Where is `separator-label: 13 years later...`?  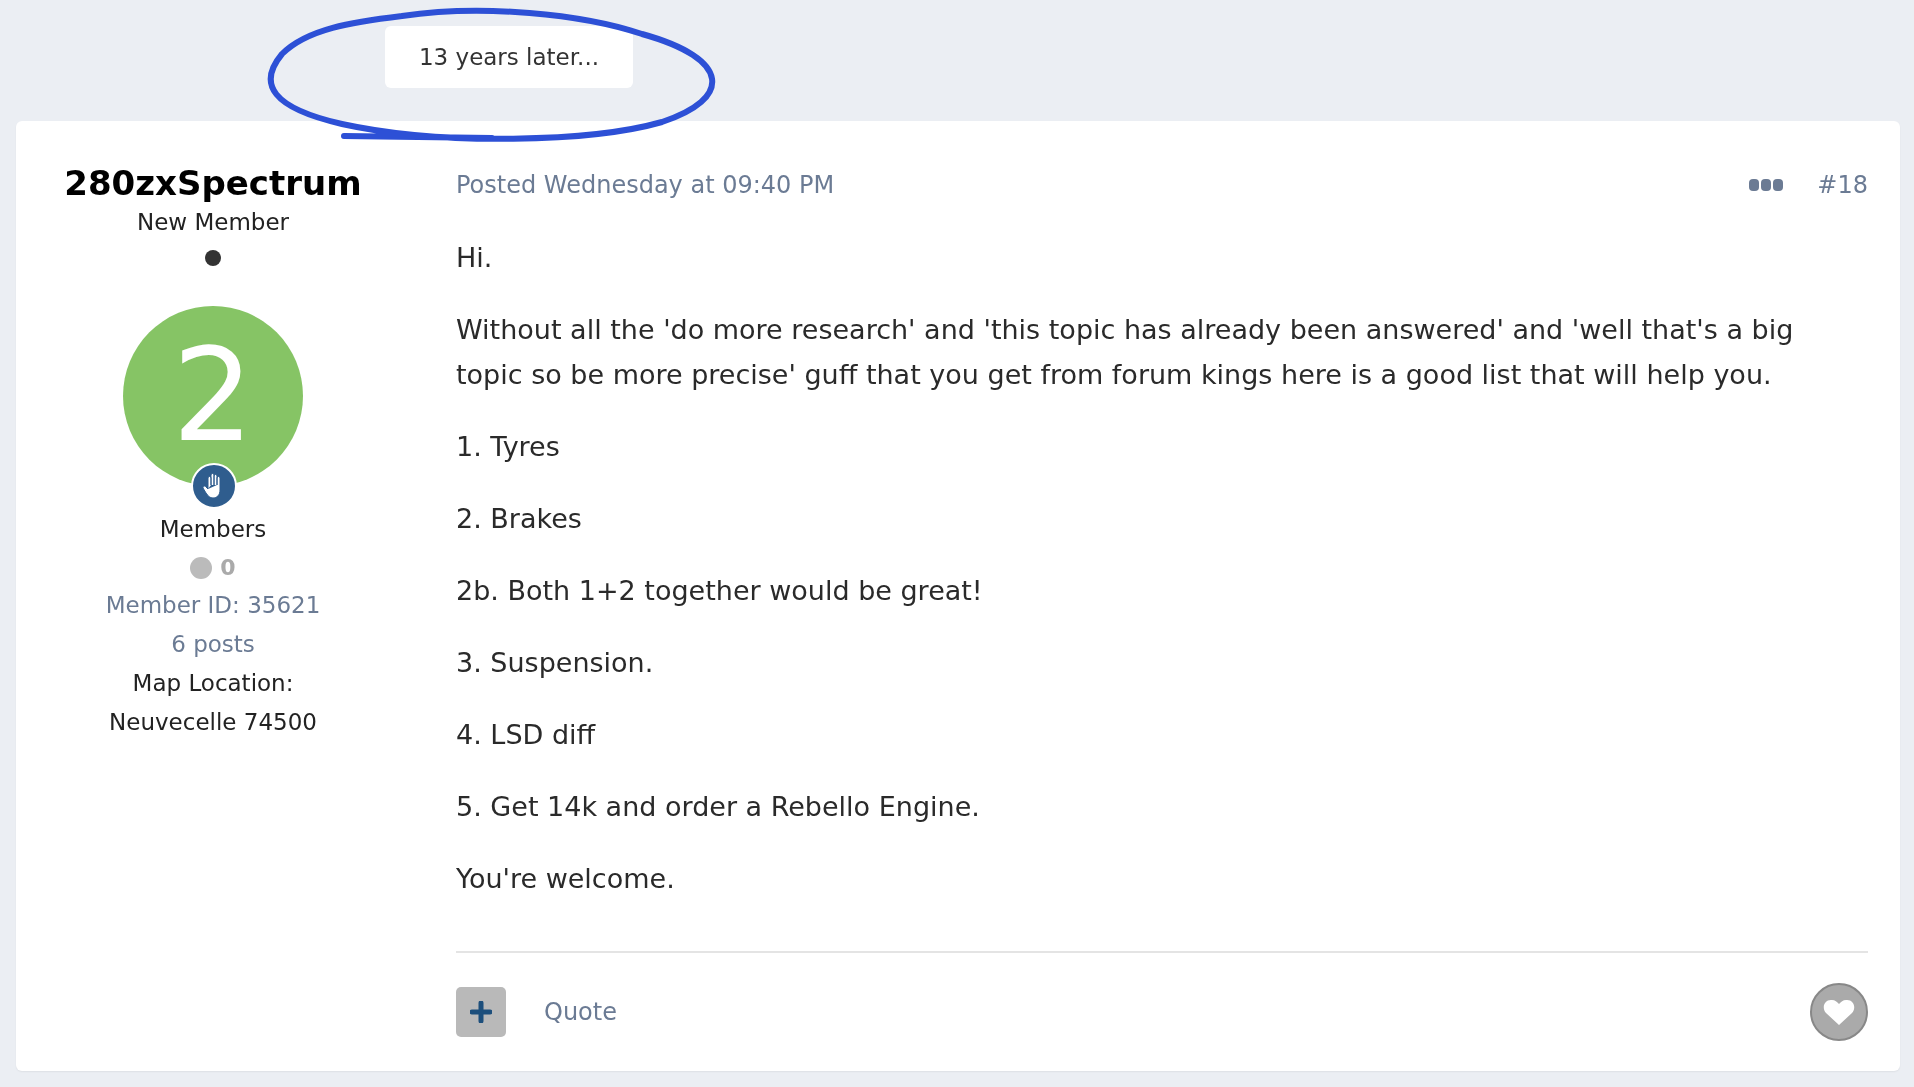 separator-label: 13 years later... is located at coordinates (509, 57).